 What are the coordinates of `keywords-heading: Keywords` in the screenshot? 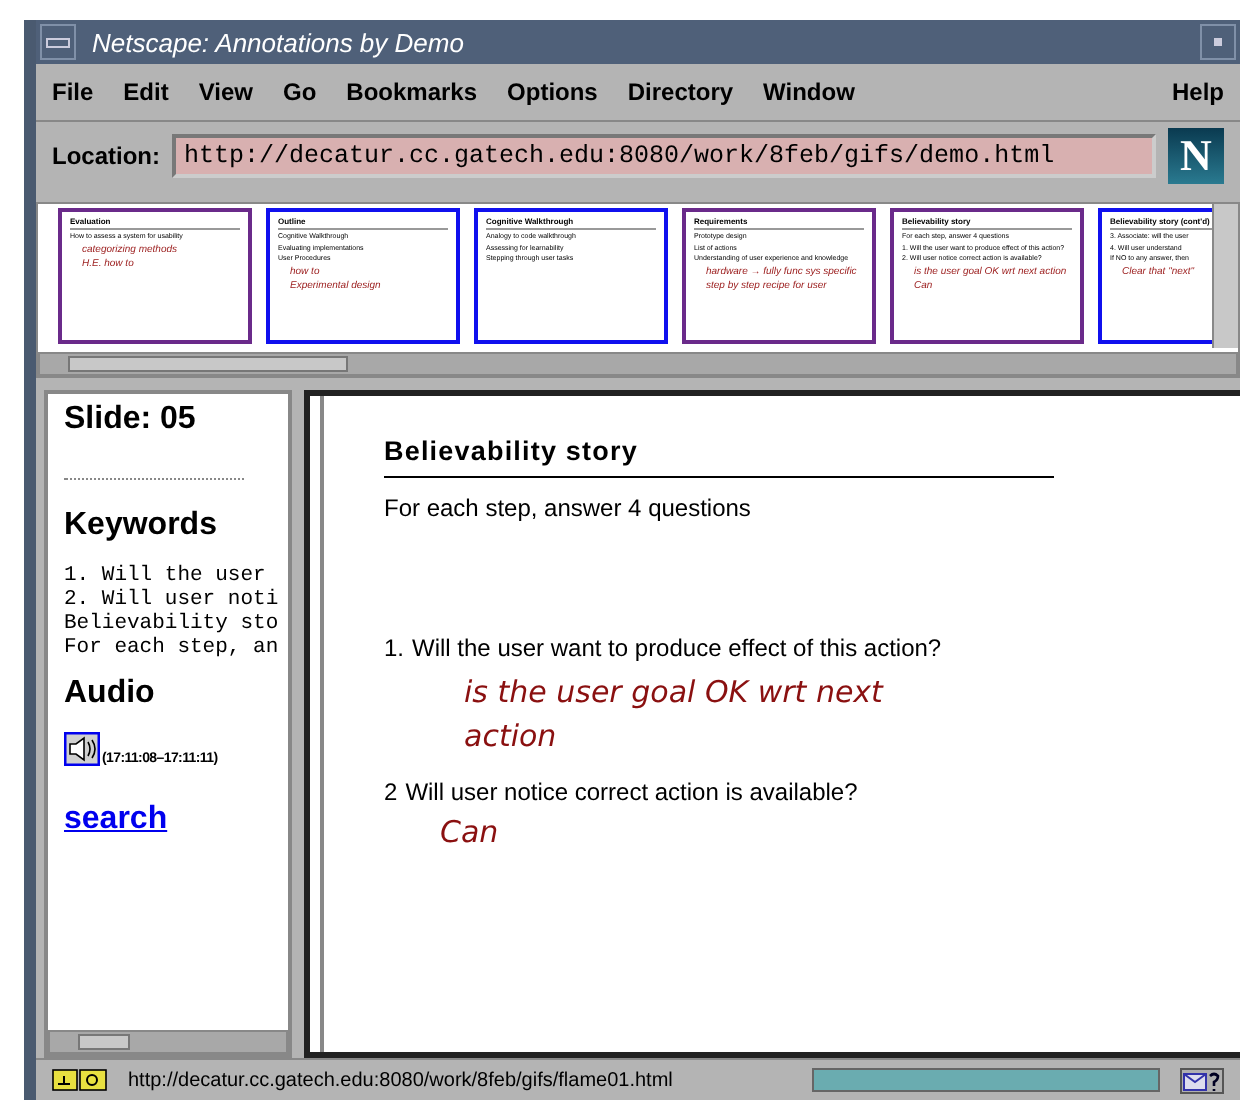 It's located at (141, 526).